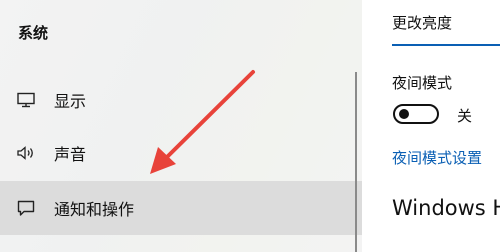 Image resolution: width=500 pixels, height=252 pixels. I want to click on night-mode-toggle, so click(416, 114).